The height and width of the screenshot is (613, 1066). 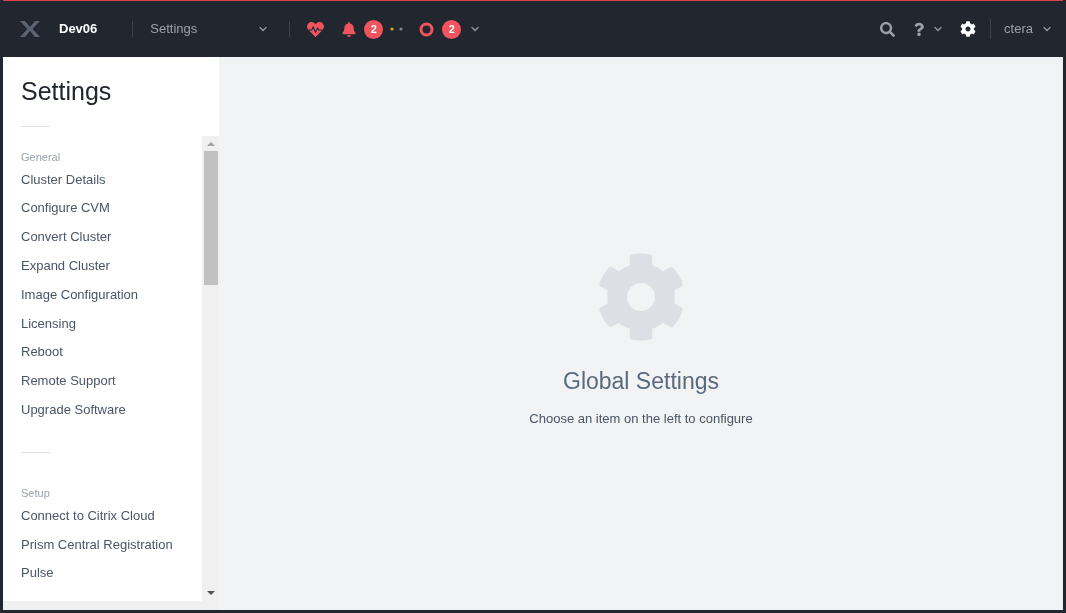 I want to click on heartbeat-icon, so click(x=316, y=29).